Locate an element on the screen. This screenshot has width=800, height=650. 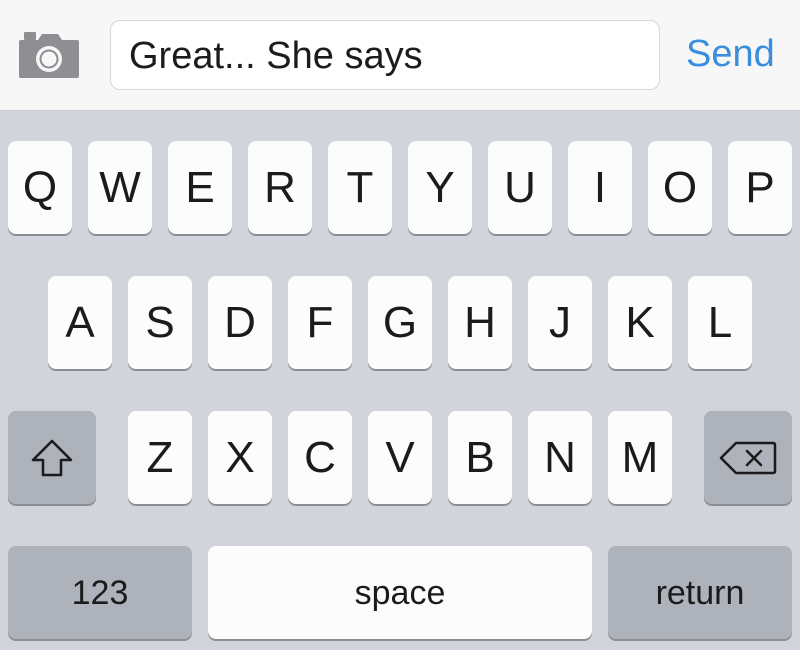
key-j: J is located at coordinates (560, 322).